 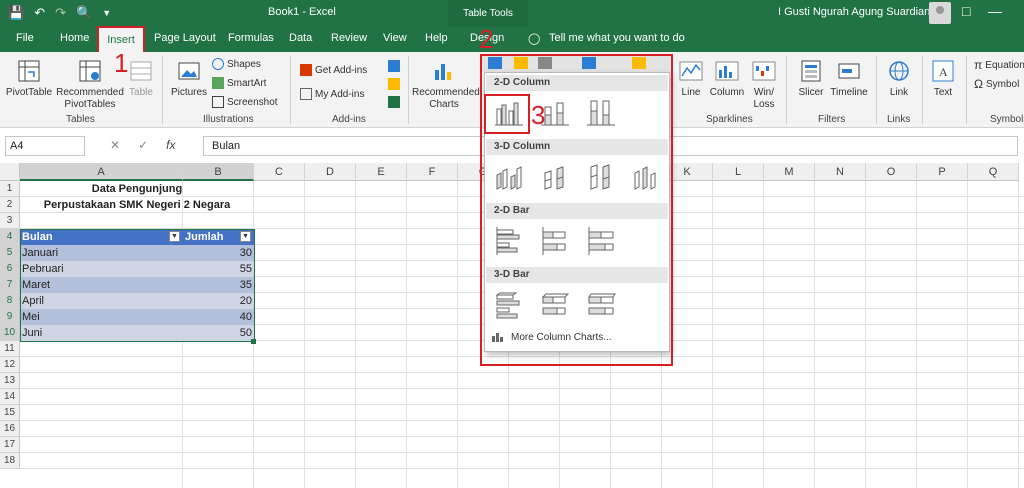 I want to click on column-header: A, so click(x=101, y=172).